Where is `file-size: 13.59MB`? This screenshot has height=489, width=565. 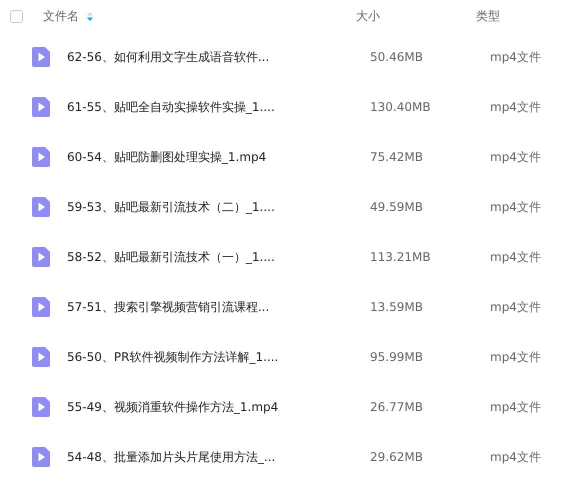 file-size: 13.59MB is located at coordinates (396, 307).